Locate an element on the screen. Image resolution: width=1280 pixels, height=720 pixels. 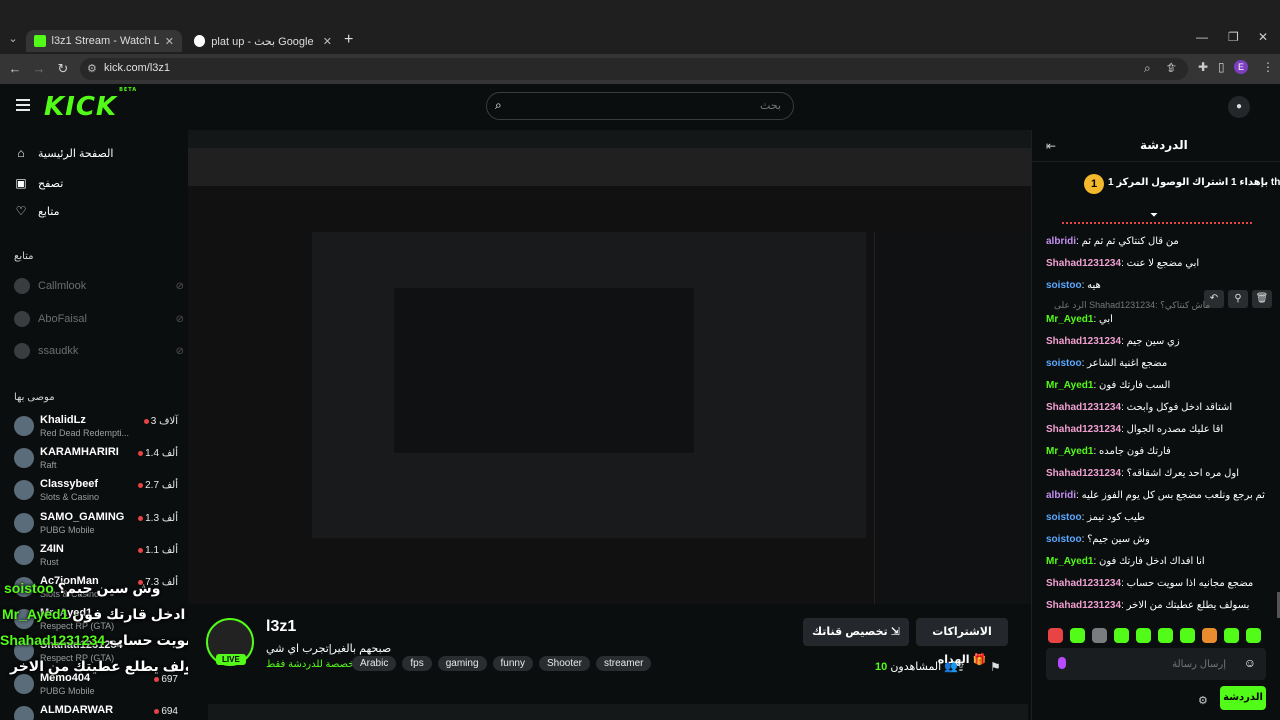
chat-message: Shahad1231234: اقا عليك مصدره الجوال is located at coordinates (1158, 429).